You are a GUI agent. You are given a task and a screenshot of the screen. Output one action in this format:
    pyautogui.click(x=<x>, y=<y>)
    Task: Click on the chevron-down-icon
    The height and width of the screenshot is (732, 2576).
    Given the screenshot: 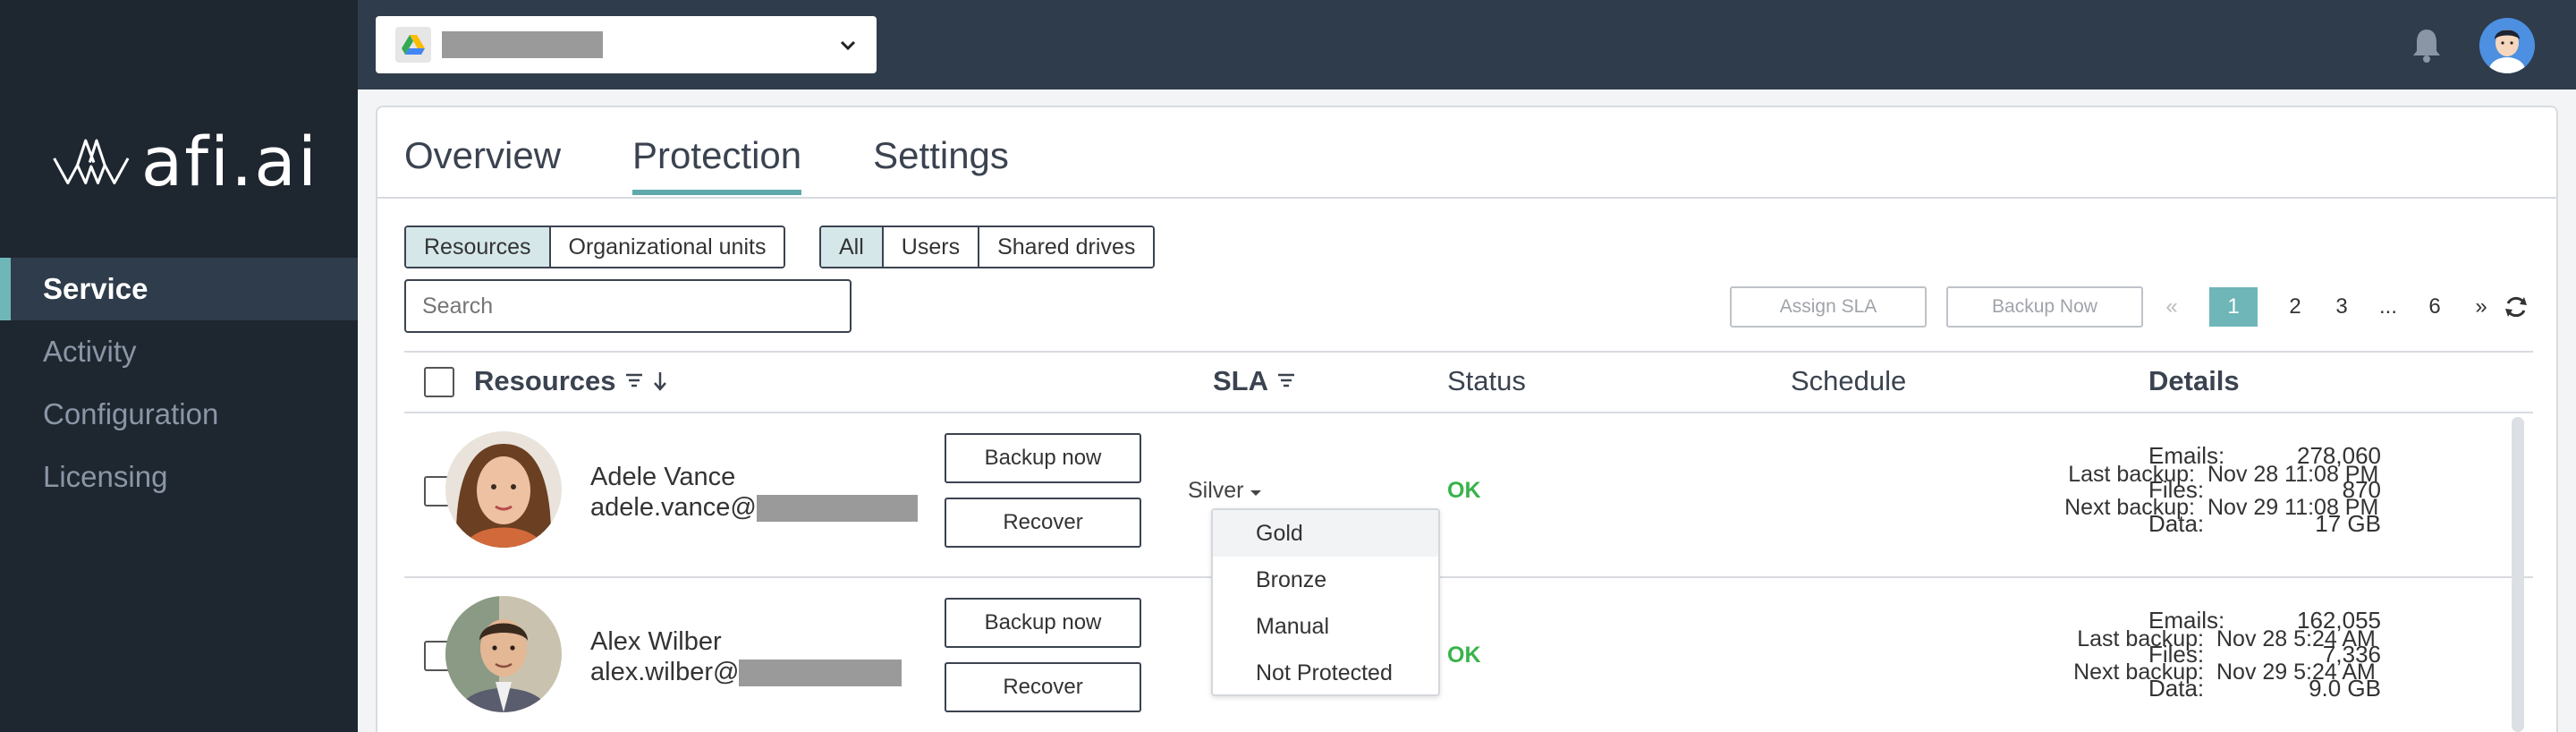 What is the action you would take?
    pyautogui.click(x=848, y=45)
    